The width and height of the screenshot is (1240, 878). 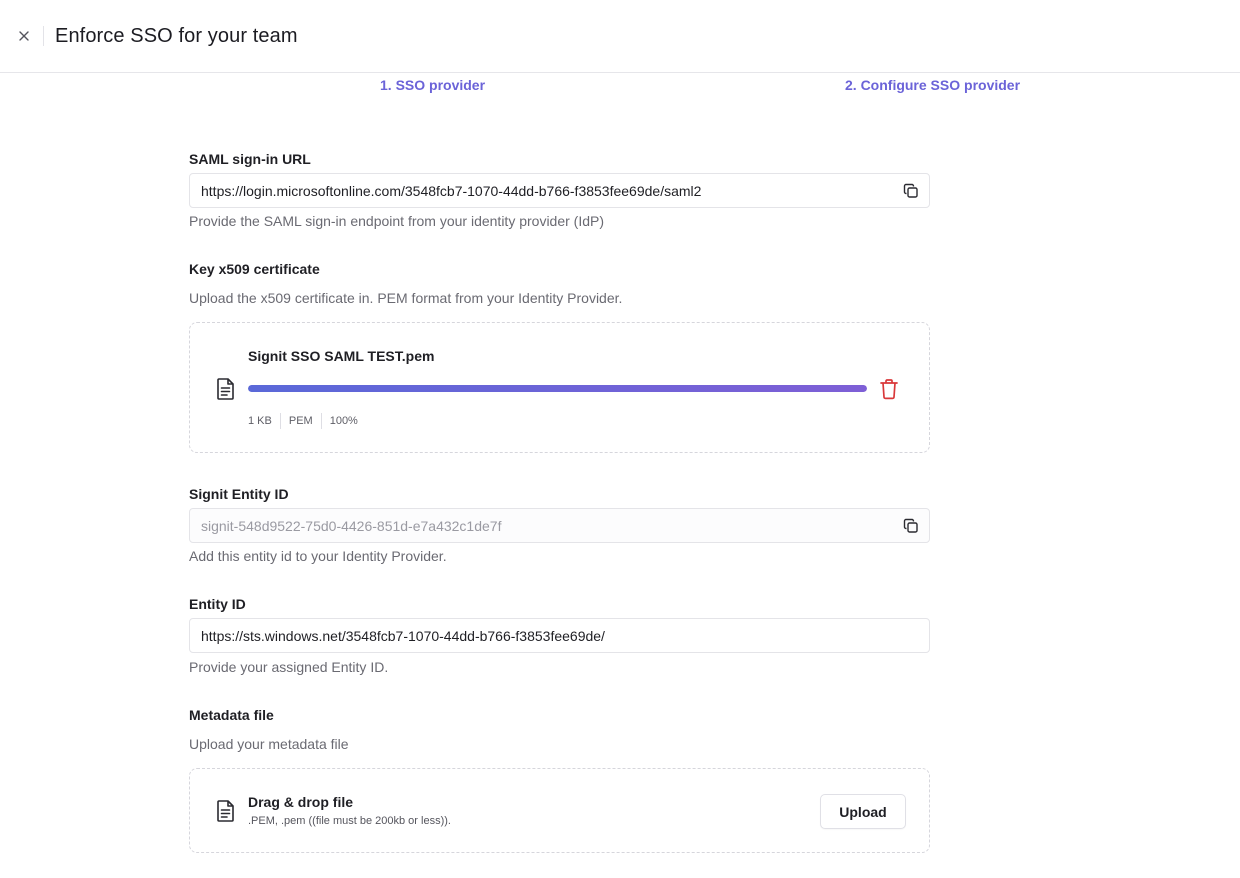 I want to click on saml-url-label: SAML sign-in URL, so click(x=250, y=159).